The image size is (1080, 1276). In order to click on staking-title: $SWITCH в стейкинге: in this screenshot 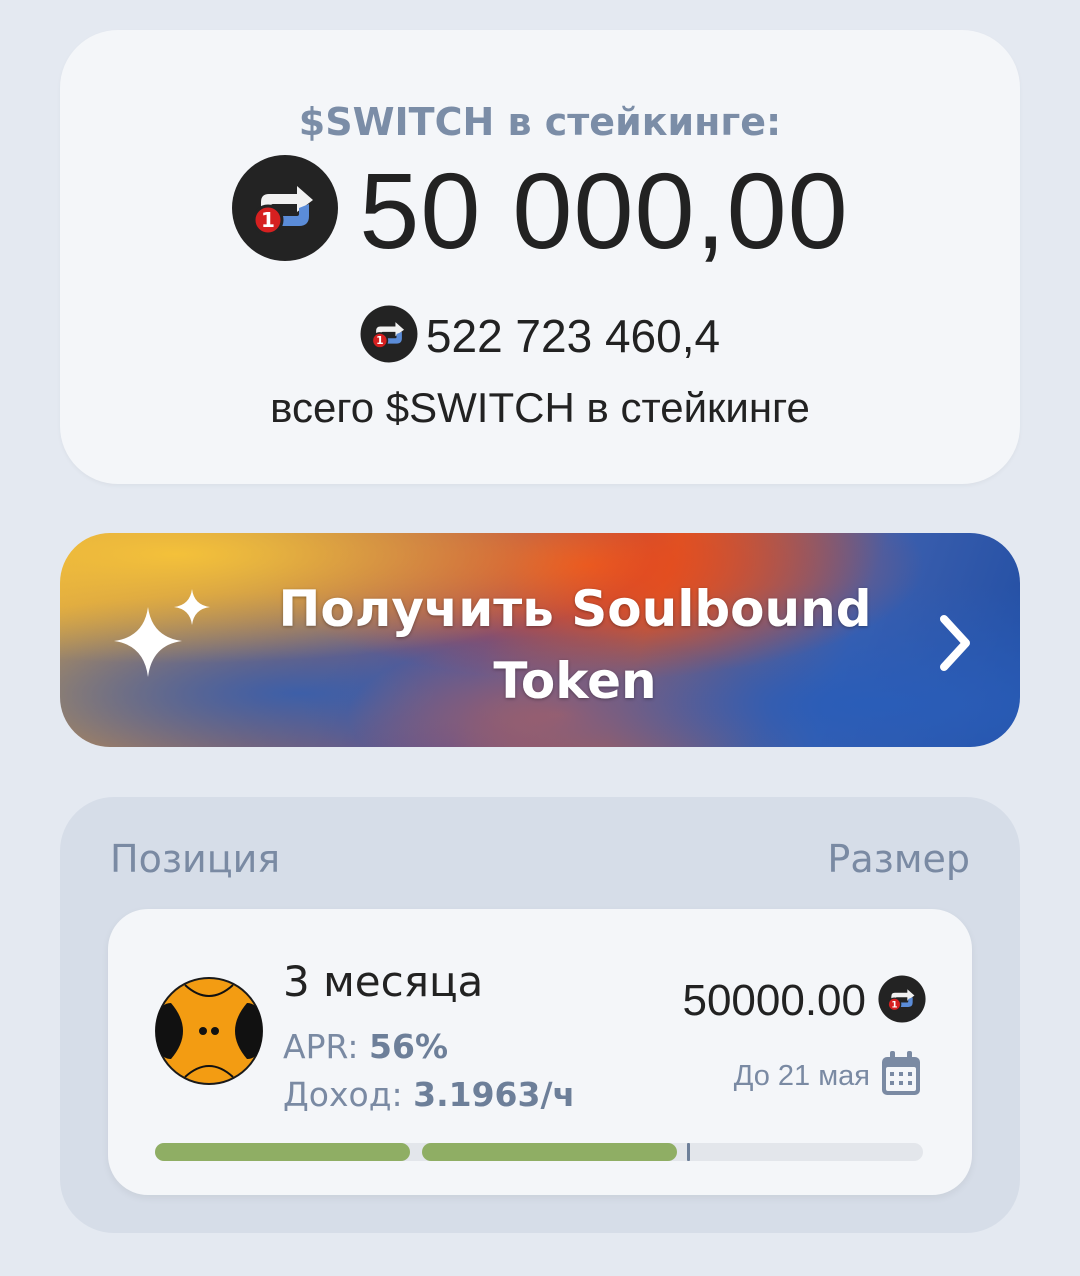, I will do `click(540, 122)`.